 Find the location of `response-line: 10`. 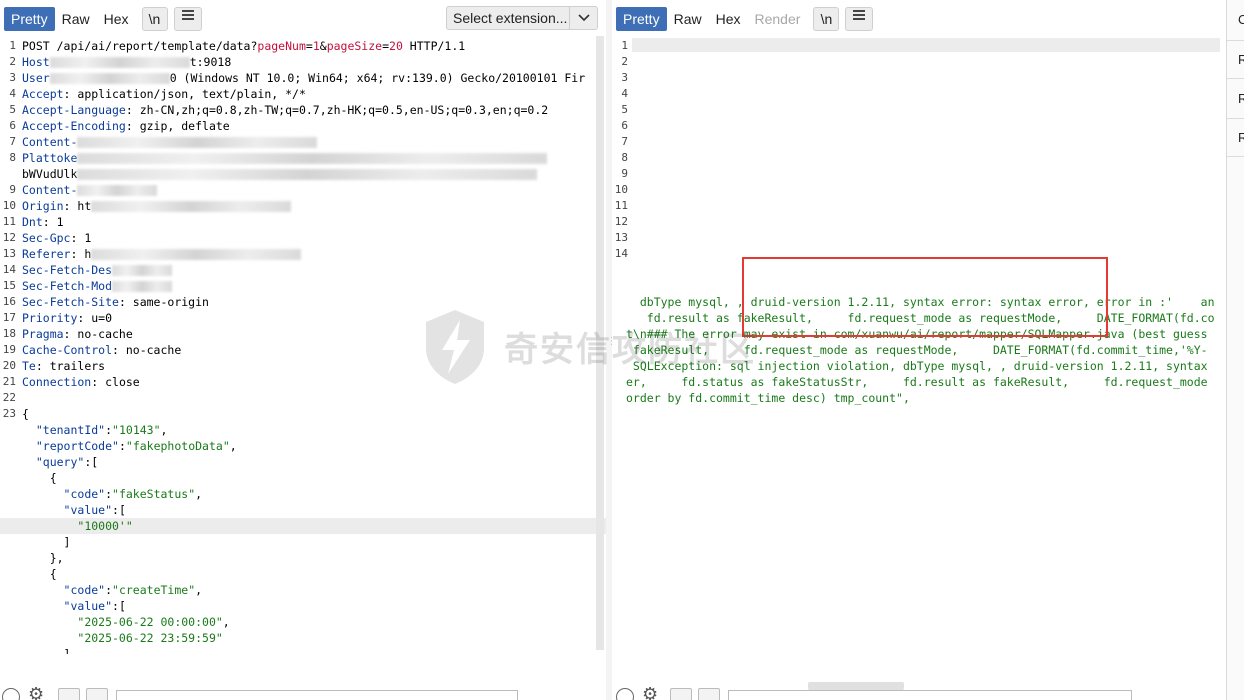

response-line: 10 is located at coordinates (919, 190).